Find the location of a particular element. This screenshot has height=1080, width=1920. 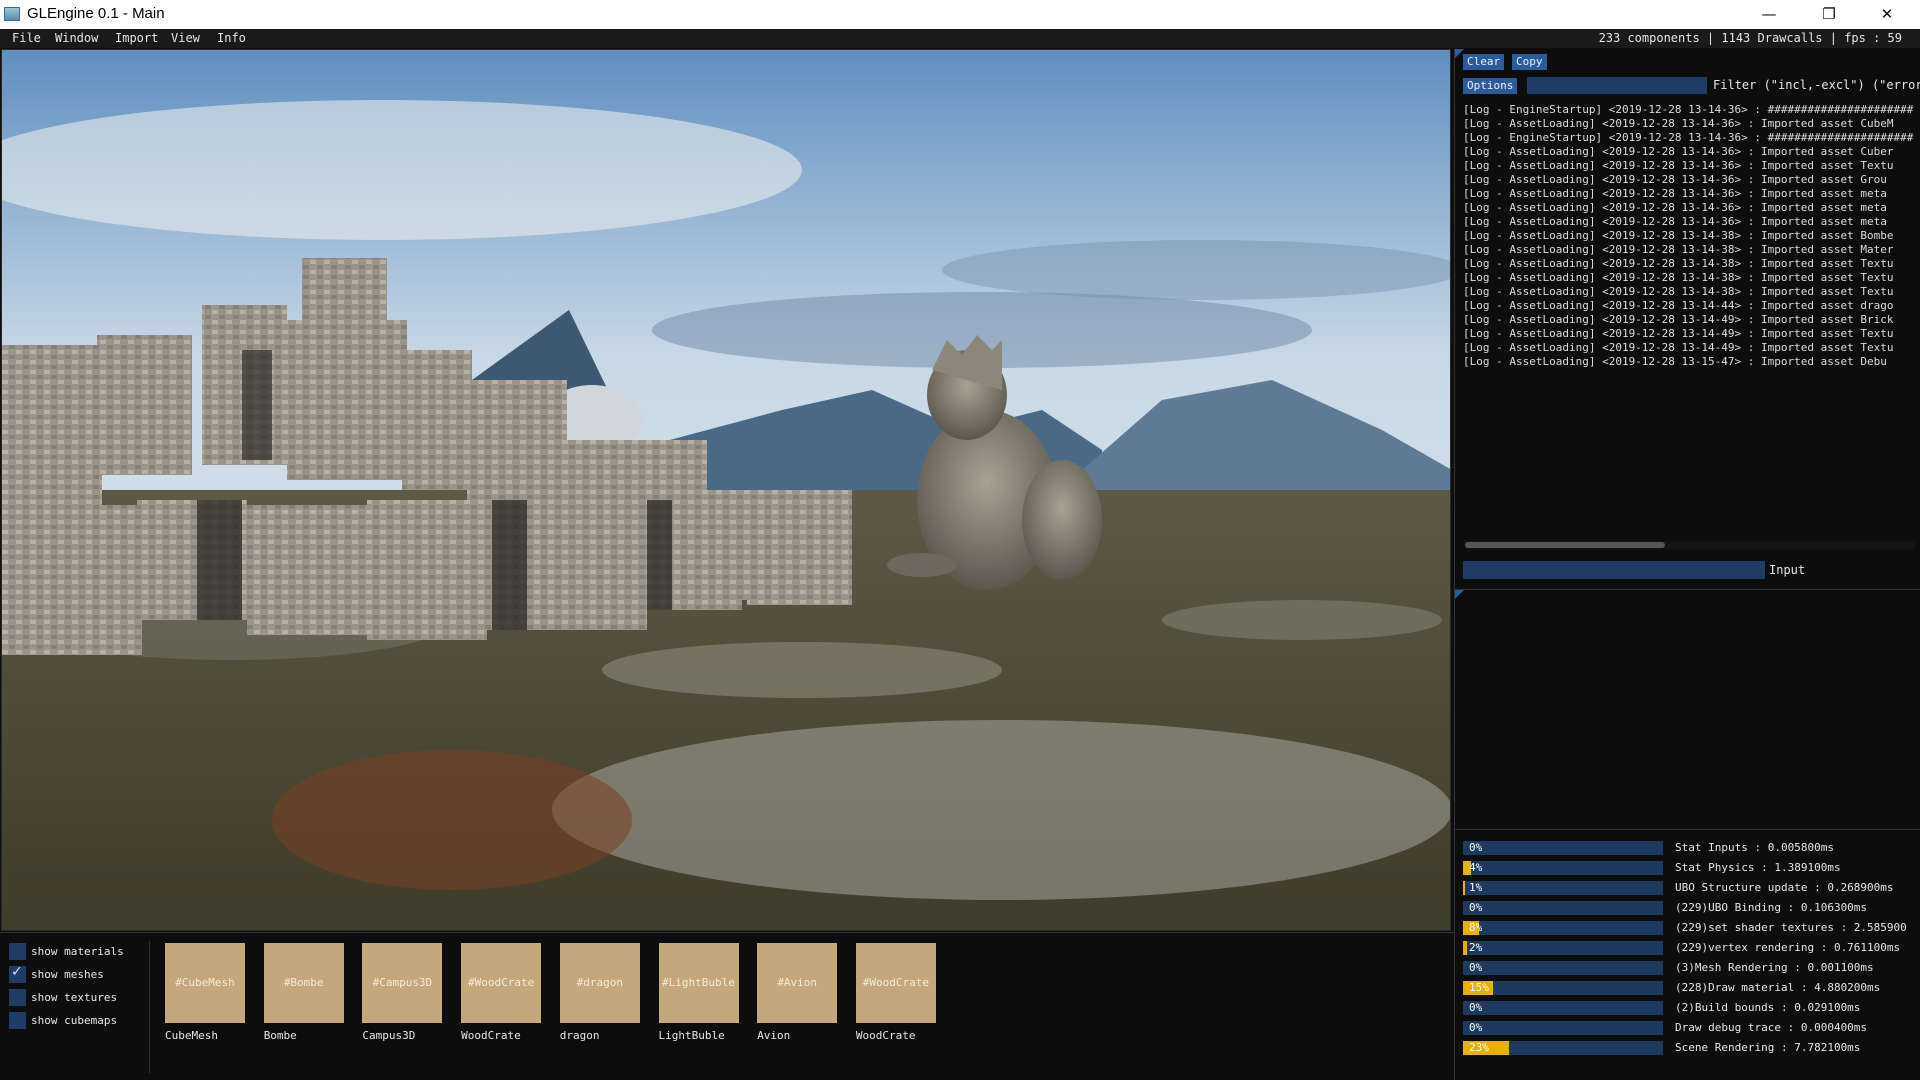

filter-label: Filter ("incl,-excl") ("error is located at coordinates (1816, 85).